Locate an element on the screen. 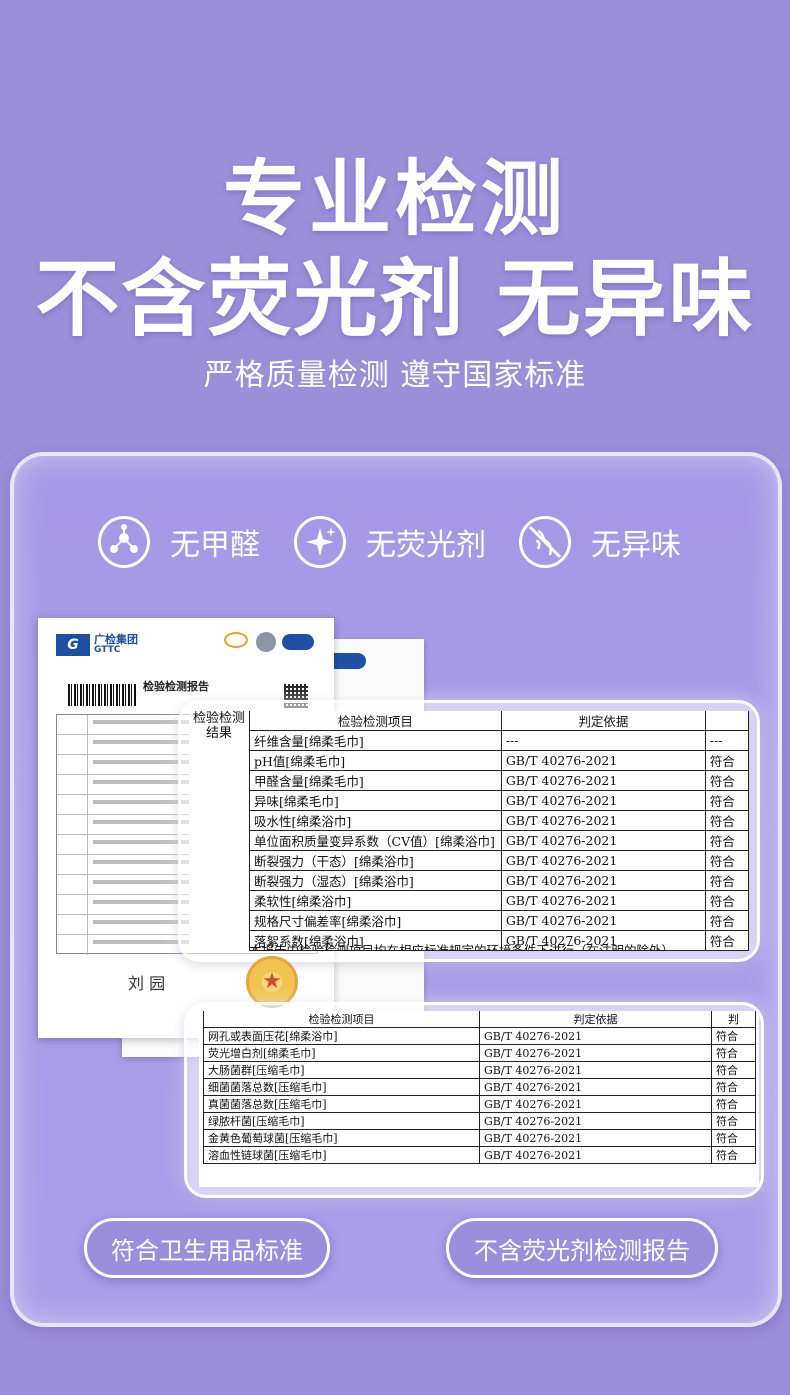 Image resolution: width=790 pixels, height=1395 pixels. brand-name: 广检集团 is located at coordinates (116, 639).